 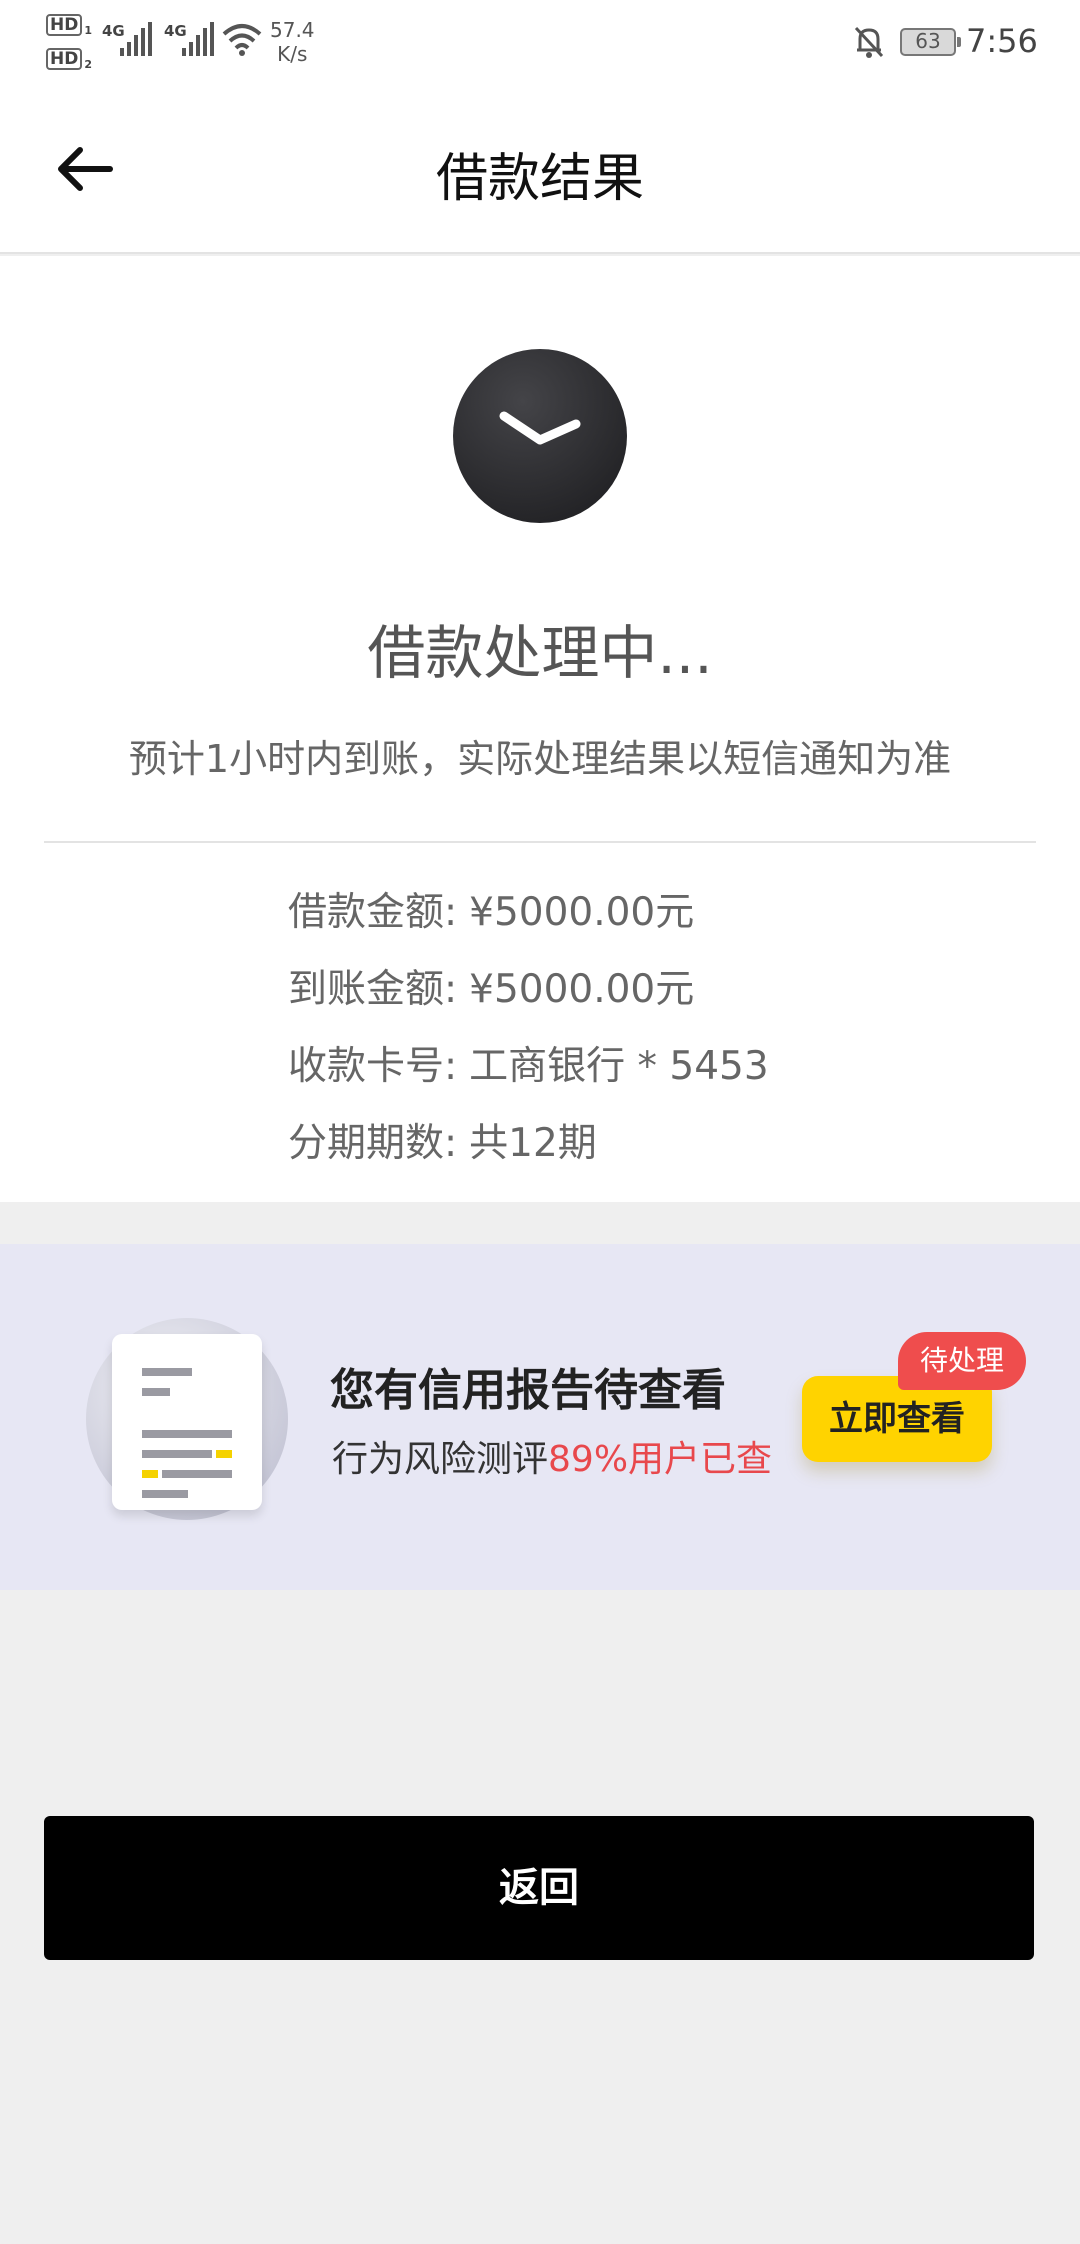 I want to click on sim1-indicator: HD 1, so click(x=69, y=25).